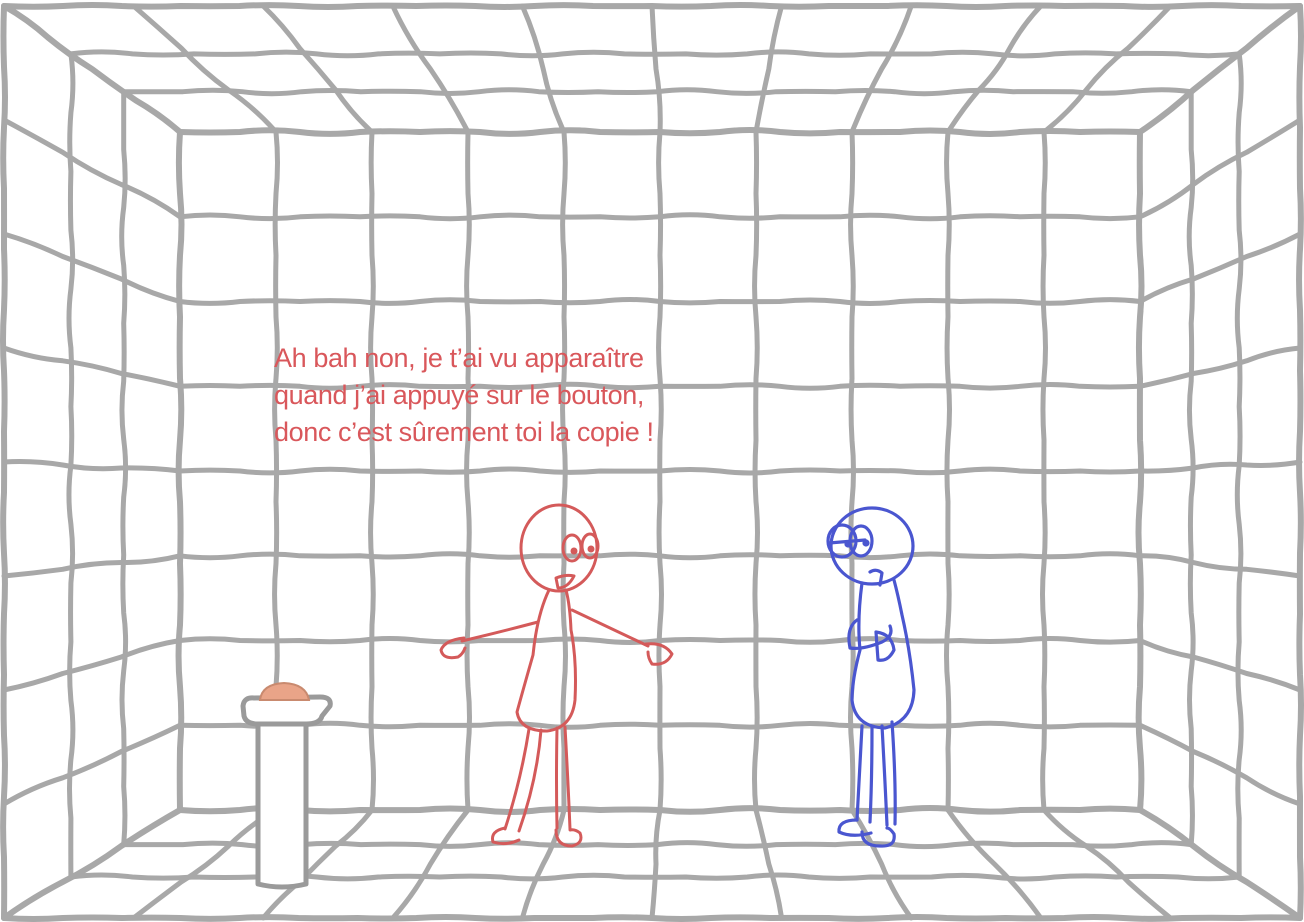 This screenshot has width=1304, height=922. Describe the element at coordinates (655, 877) in the screenshot. I see `floor-seam` at that location.